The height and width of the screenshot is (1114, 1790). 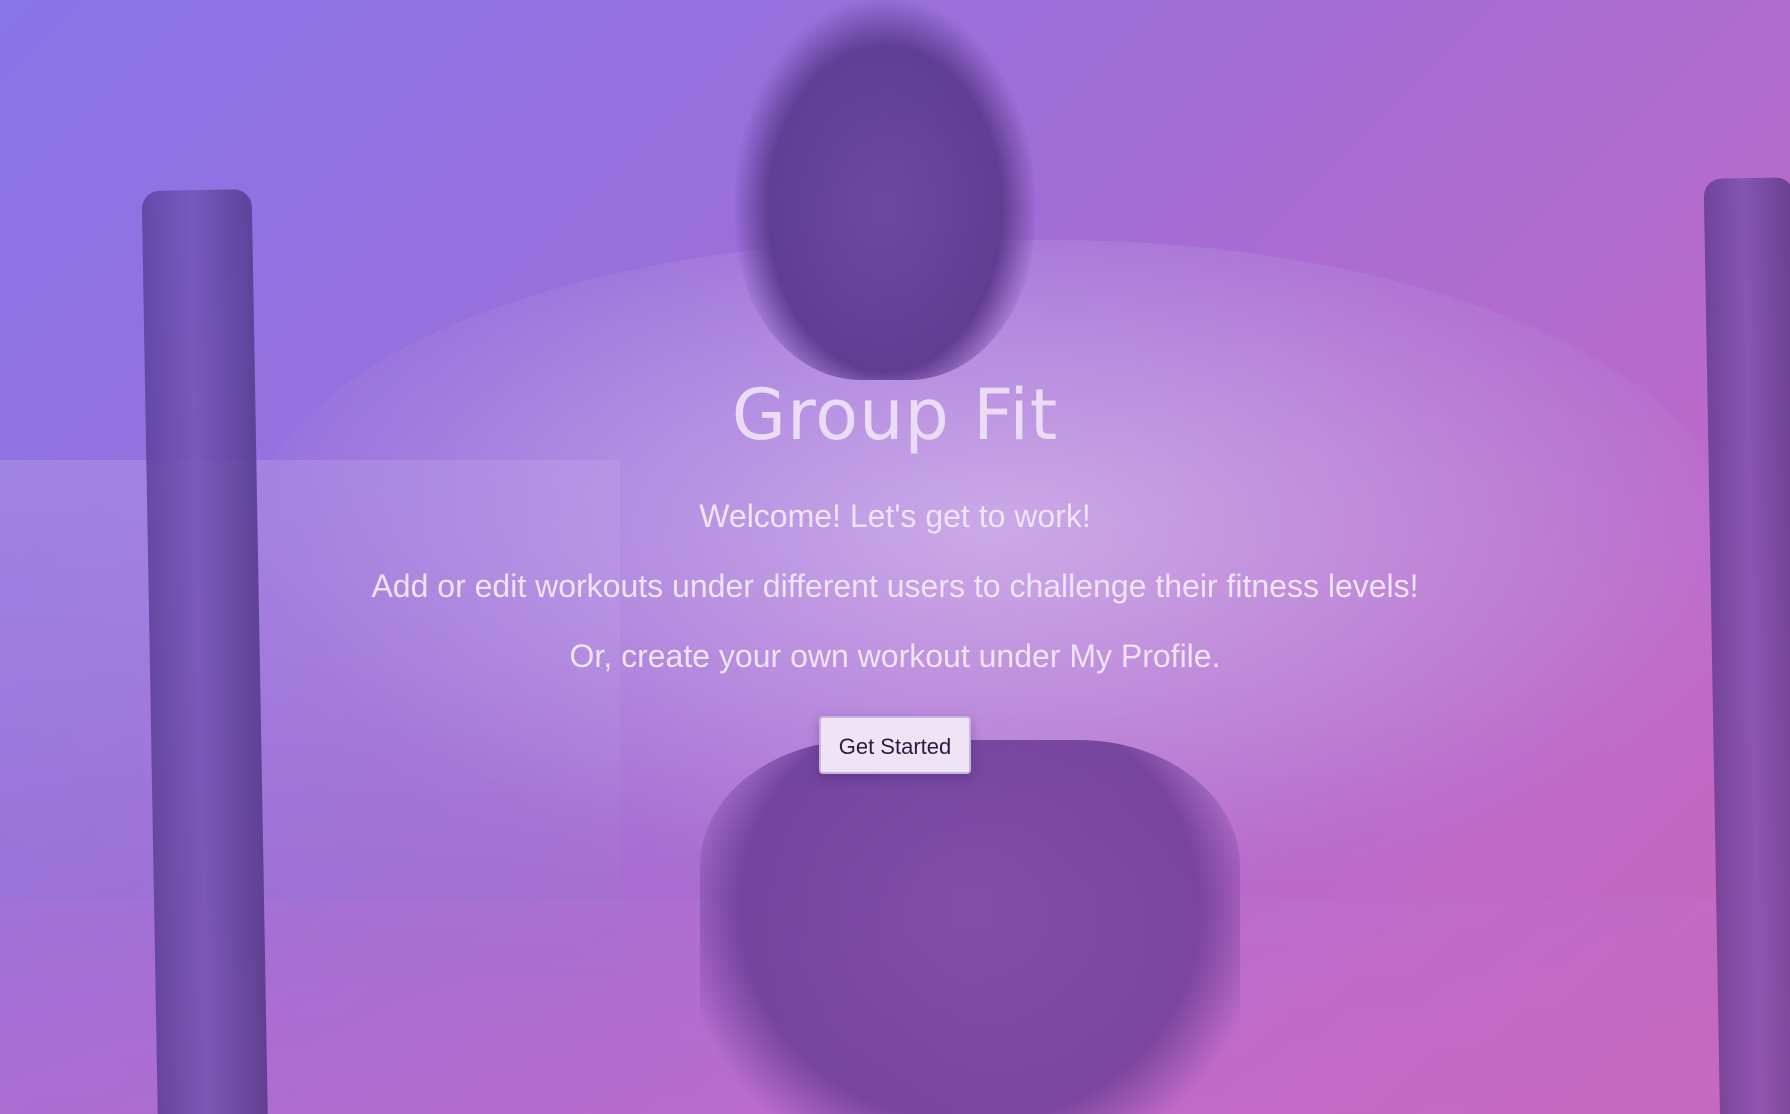 What do you see at coordinates (895, 415) in the screenshot?
I see `page-title: Group Fit` at bounding box center [895, 415].